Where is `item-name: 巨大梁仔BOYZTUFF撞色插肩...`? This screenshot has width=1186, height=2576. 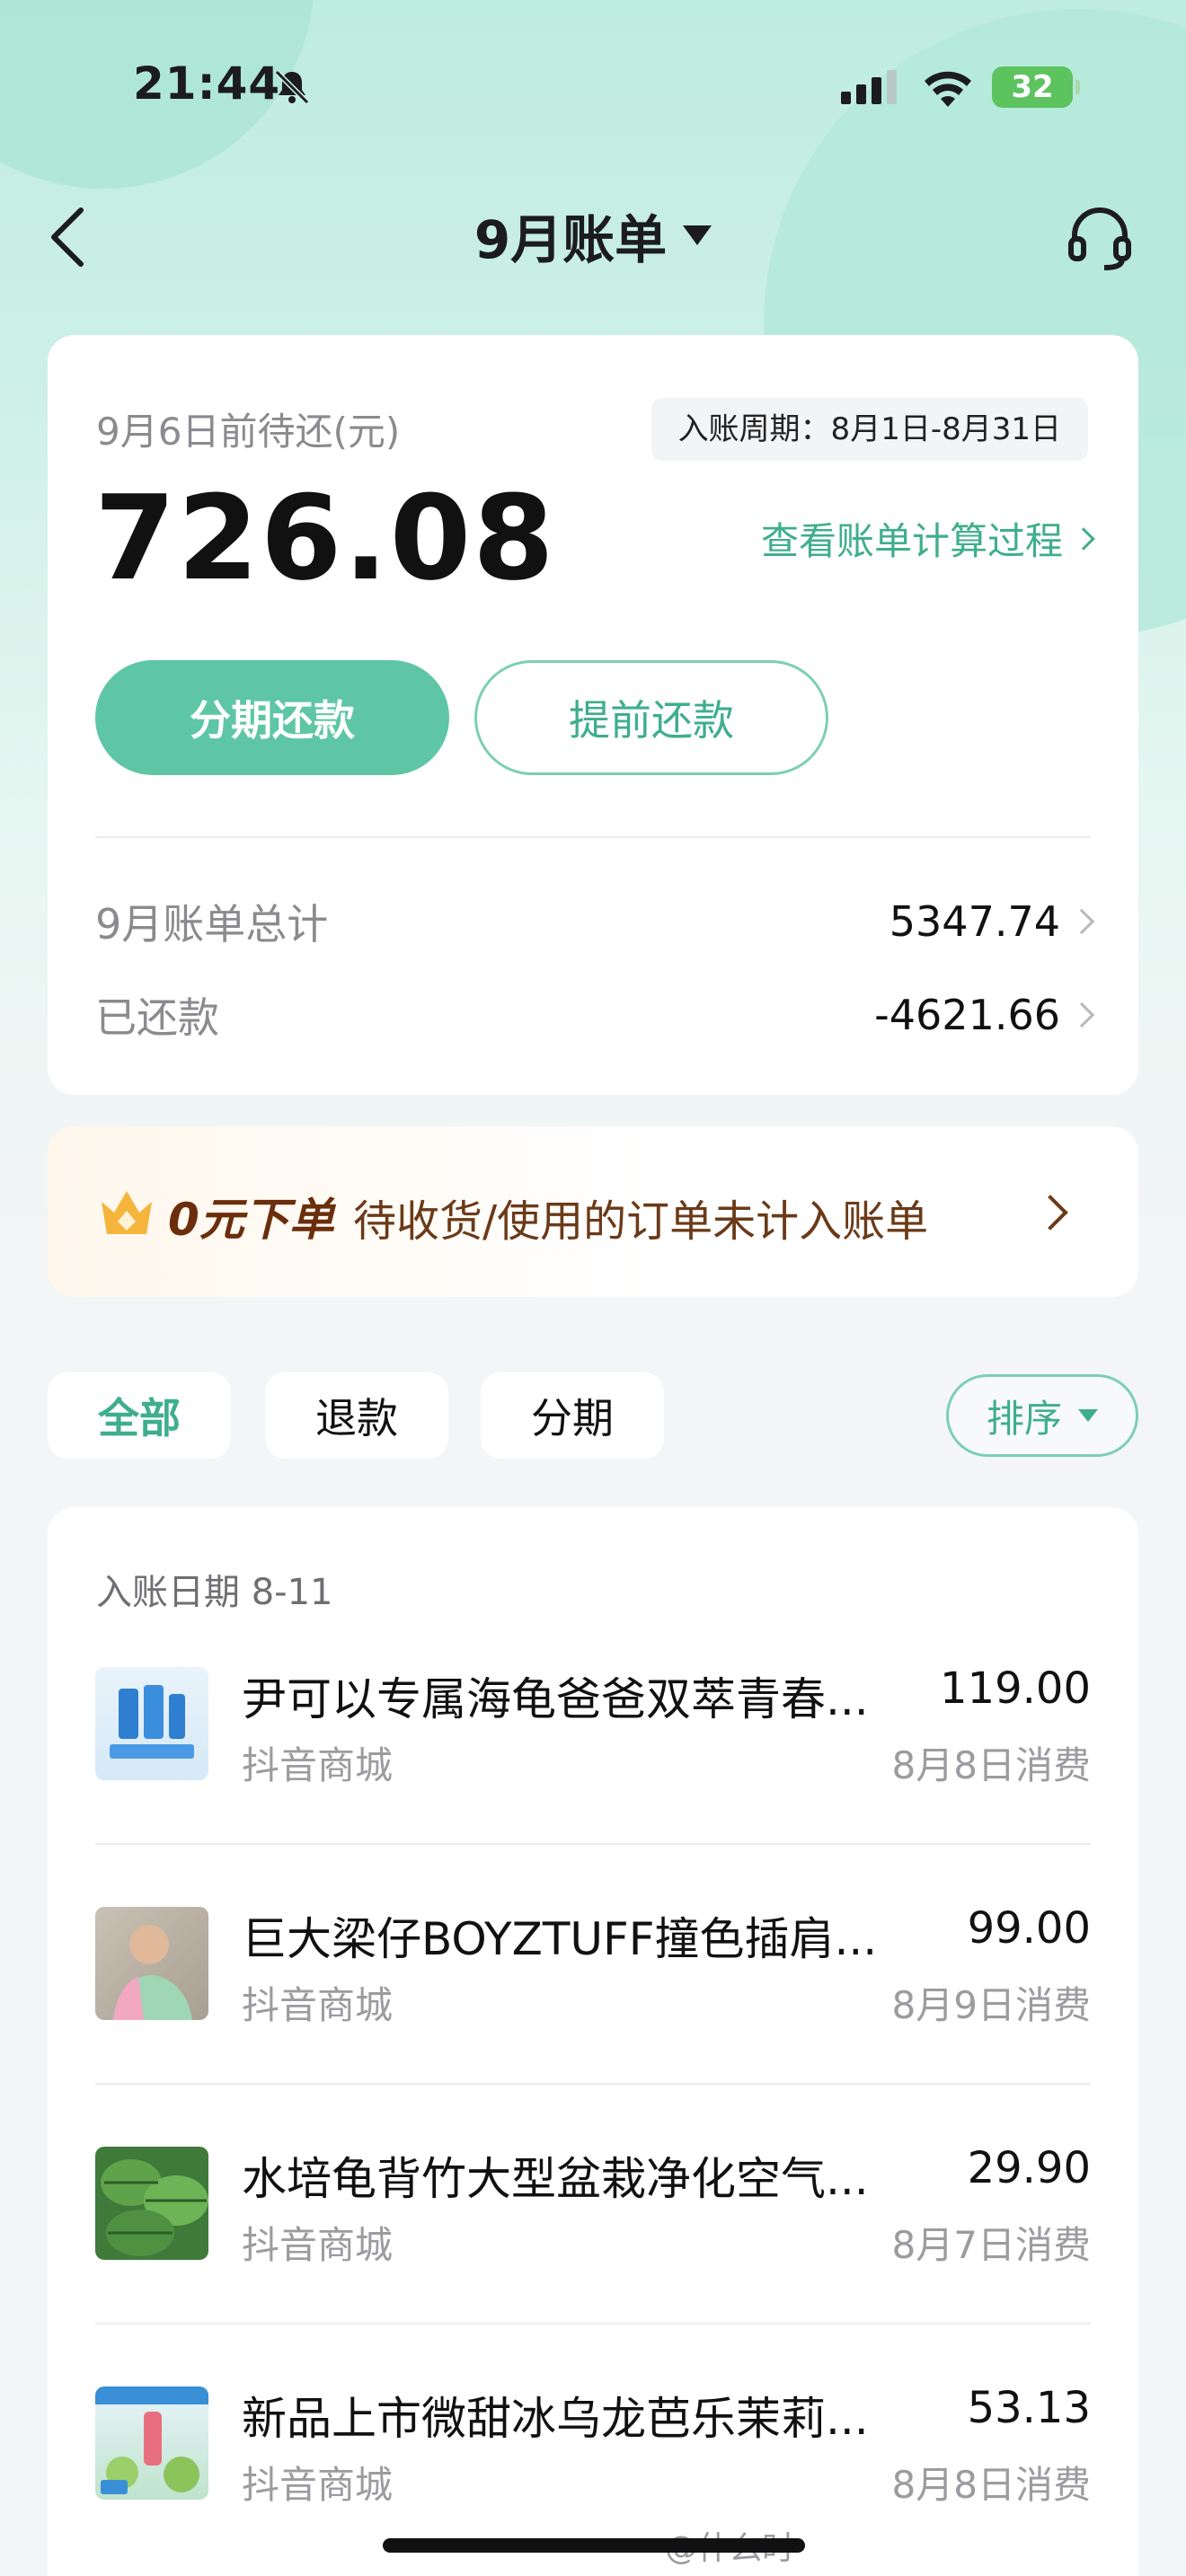 item-name: 巨大梁仔BOYZTUFF撞色插肩... is located at coordinates (560, 1939).